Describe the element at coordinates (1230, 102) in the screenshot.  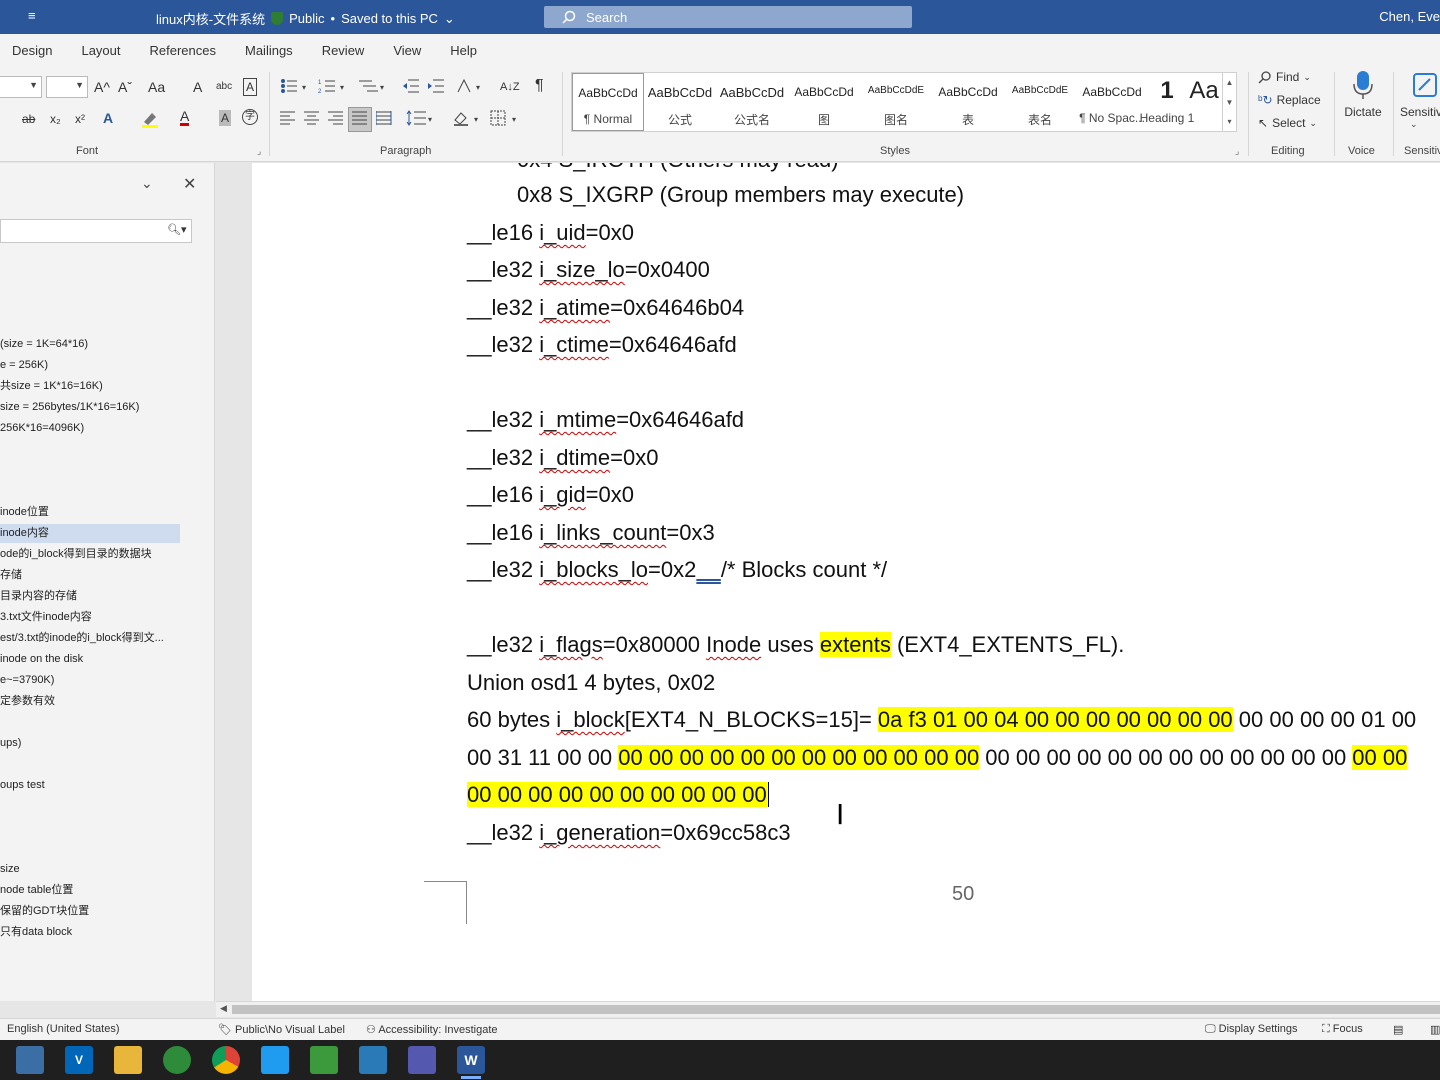
I see `styles-scroll: ▲ ▼ ▾` at that location.